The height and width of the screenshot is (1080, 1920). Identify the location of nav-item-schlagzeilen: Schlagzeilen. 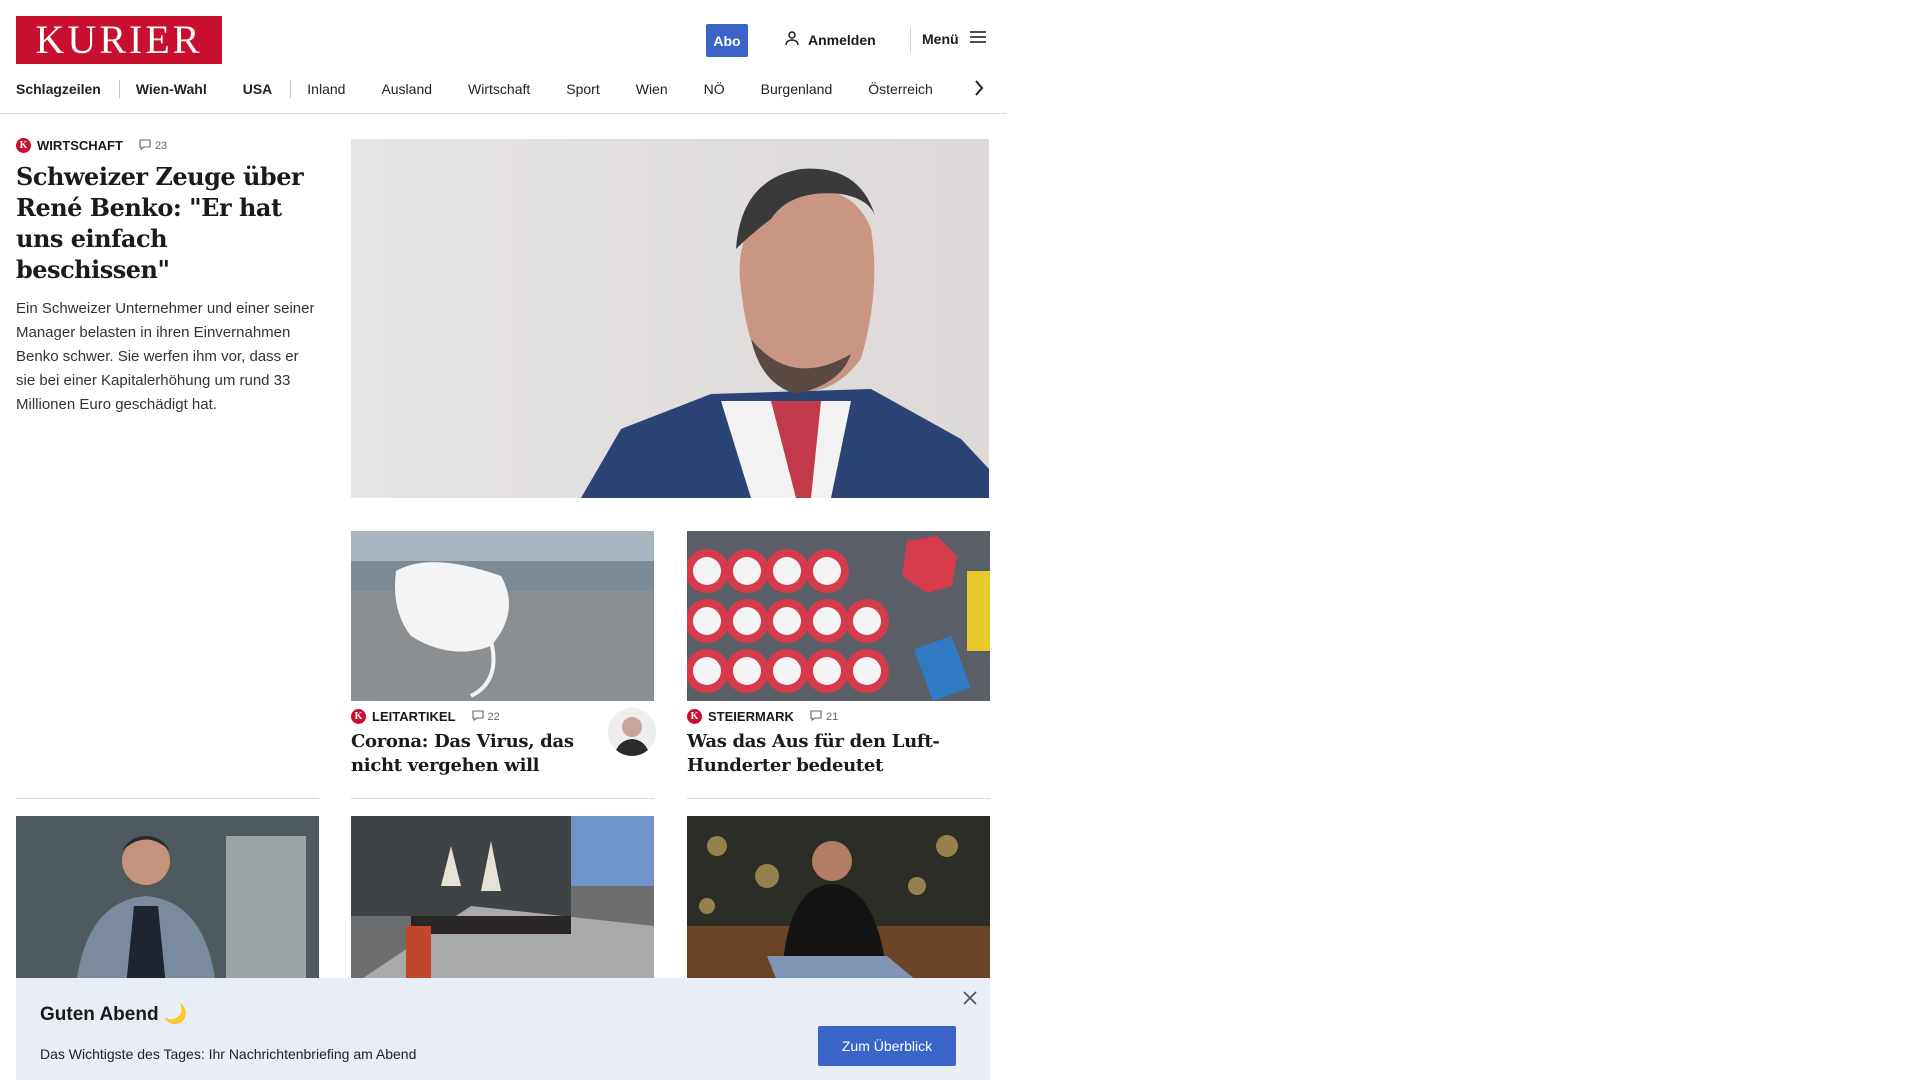
(58, 89).